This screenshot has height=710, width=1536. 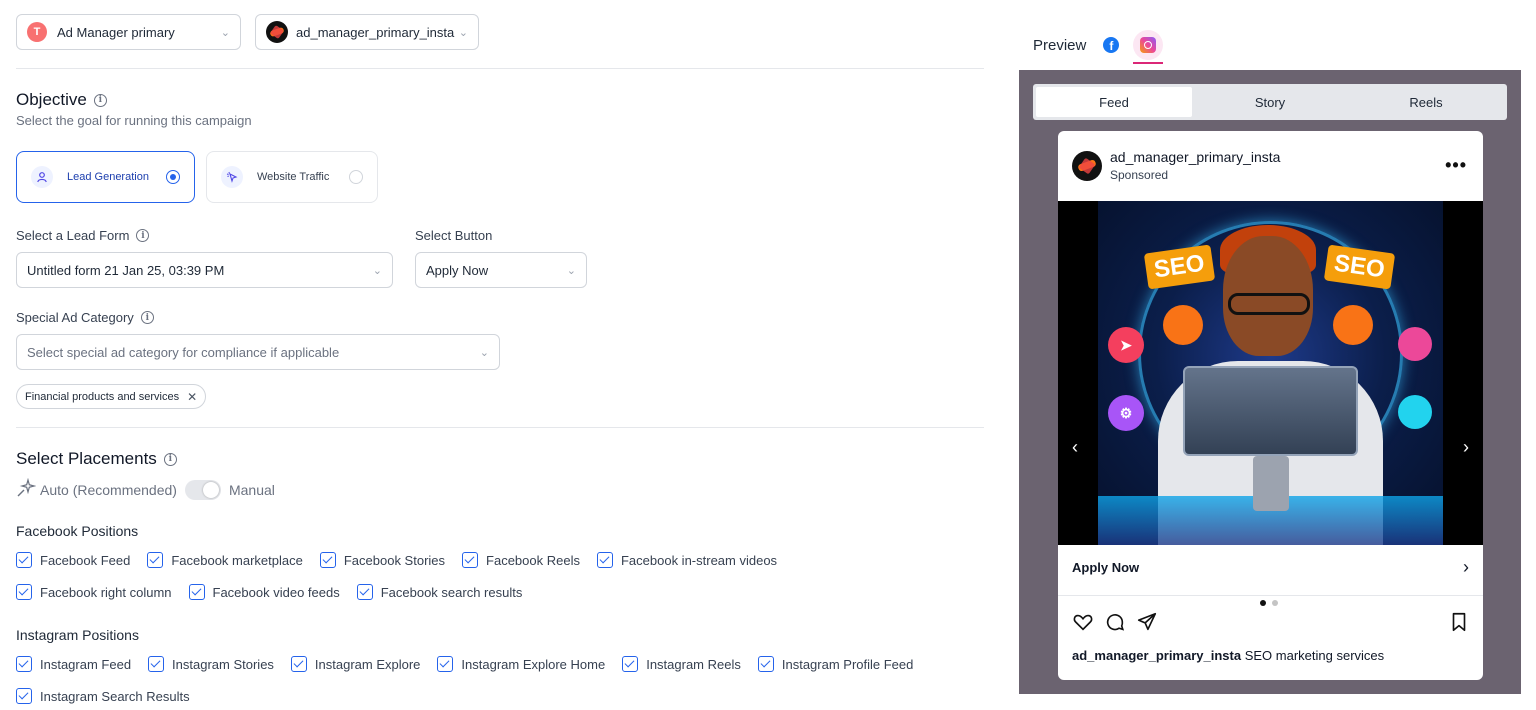 I want to click on page-label: ad_manager_primary_insta, so click(x=375, y=32).